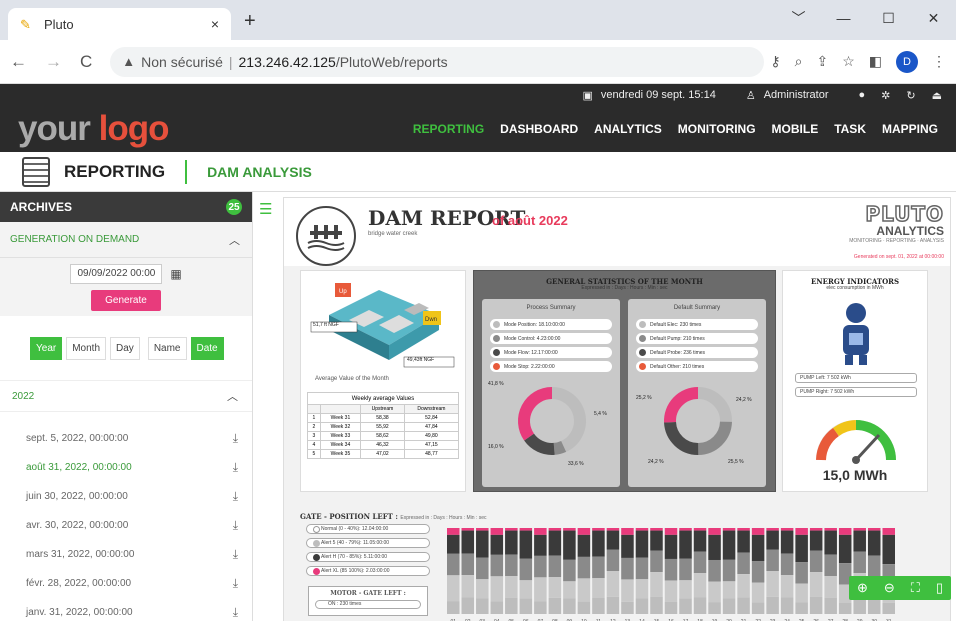 The height and width of the screenshot is (621, 956). Describe the element at coordinates (18, 62) in the screenshot. I see `back-icon: ←` at that location.